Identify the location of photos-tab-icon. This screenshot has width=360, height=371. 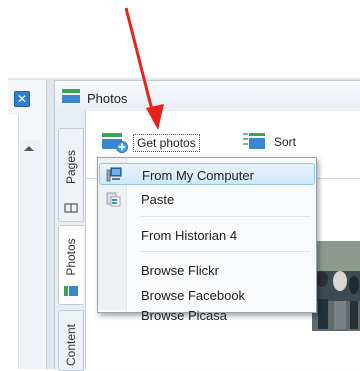
(71, 291).